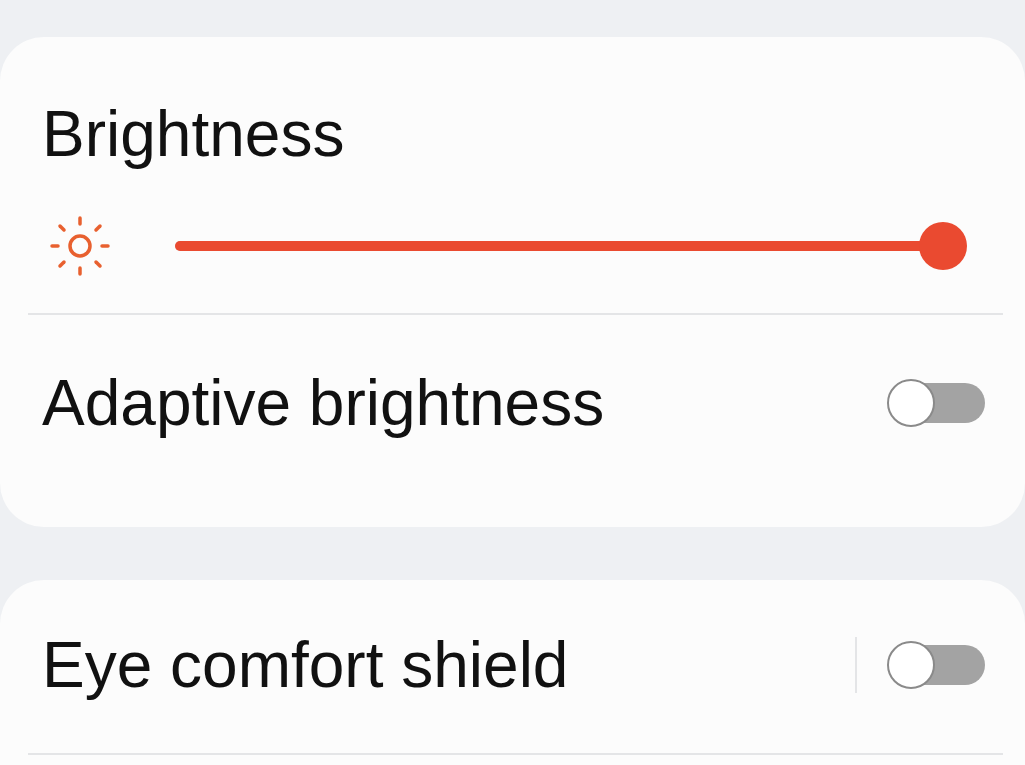  Describe the element at coordinates (324, 402) in the screenshot. I see `setting-label: Adaptive brightness` at that location.